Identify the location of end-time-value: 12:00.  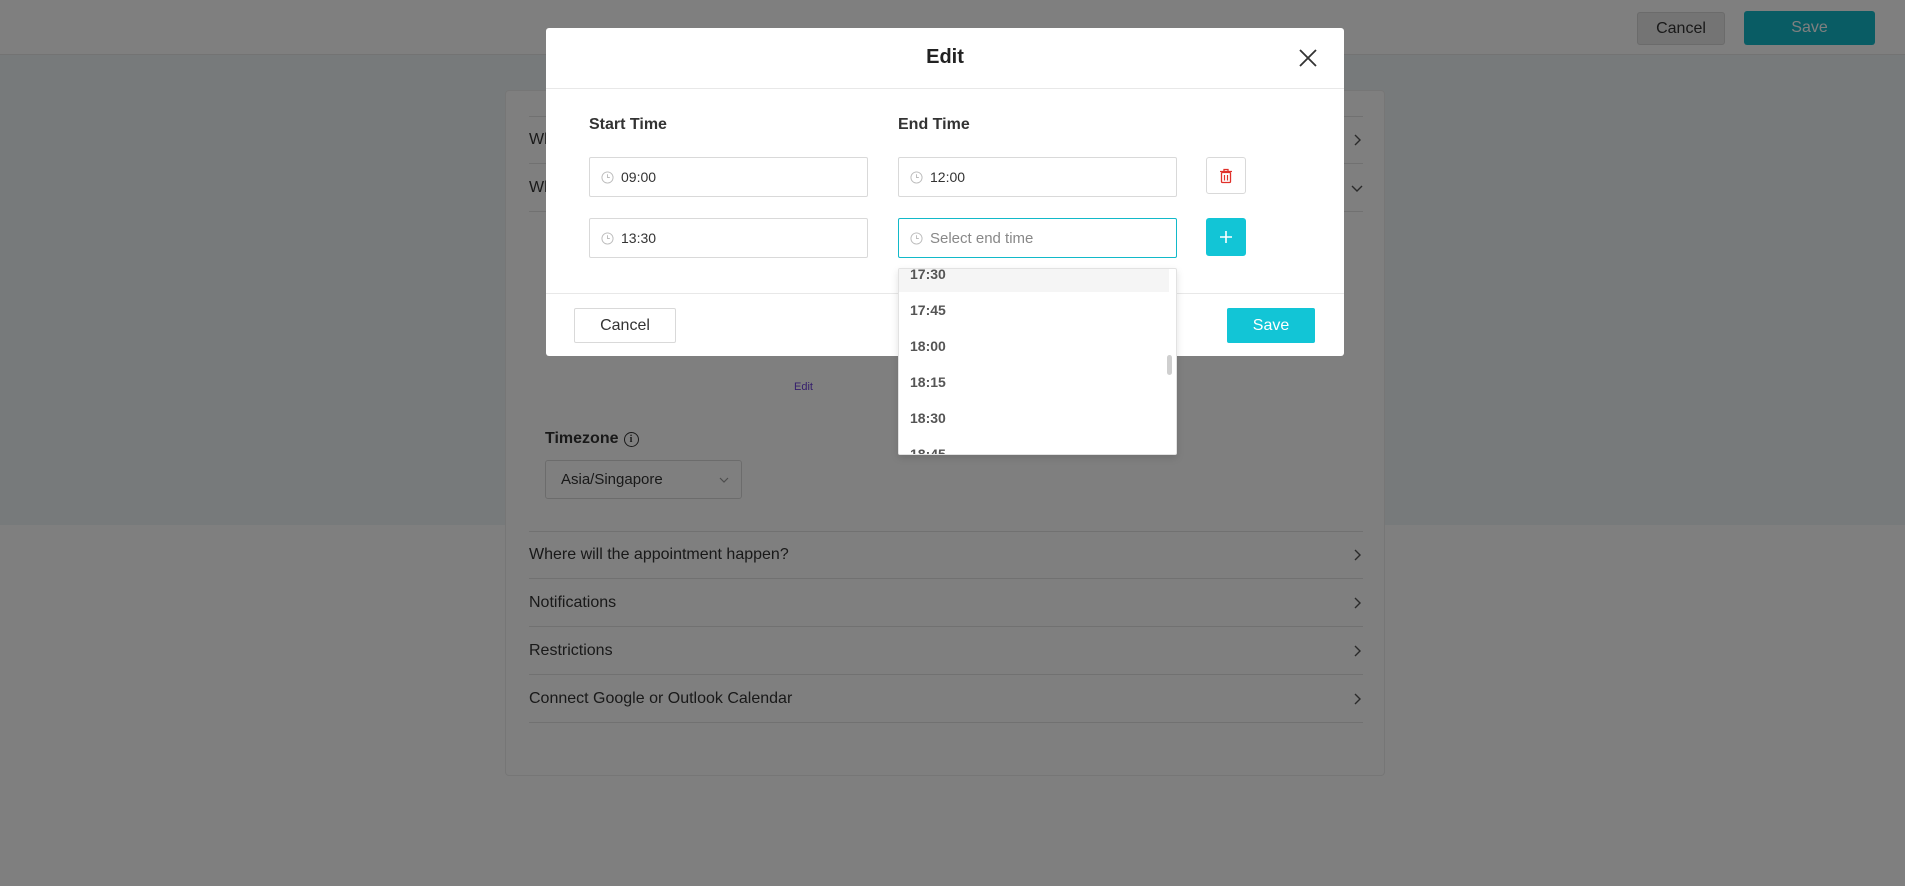
(948, 177).